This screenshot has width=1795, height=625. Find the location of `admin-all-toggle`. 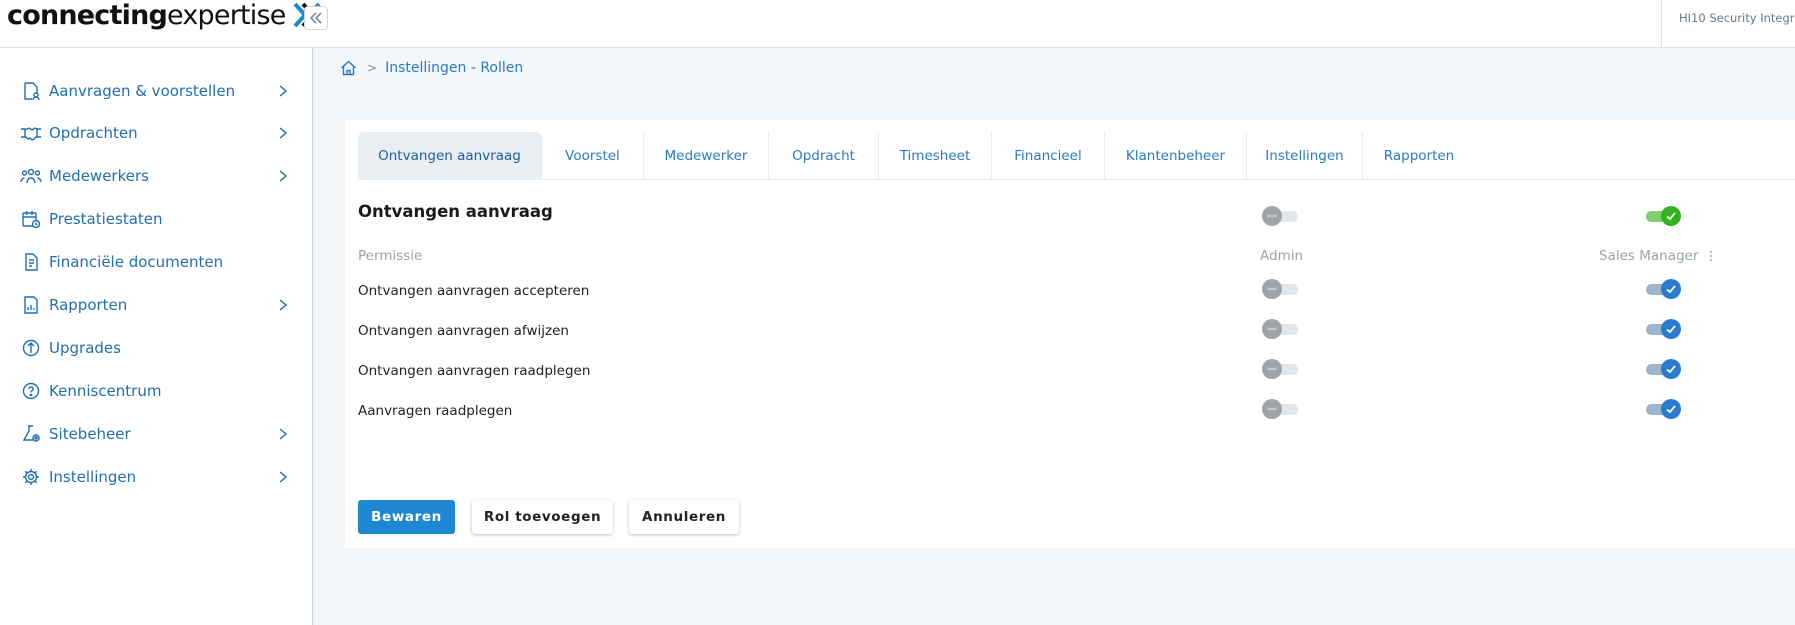

admin-all-toggle is located at coordinates (1281, 216).